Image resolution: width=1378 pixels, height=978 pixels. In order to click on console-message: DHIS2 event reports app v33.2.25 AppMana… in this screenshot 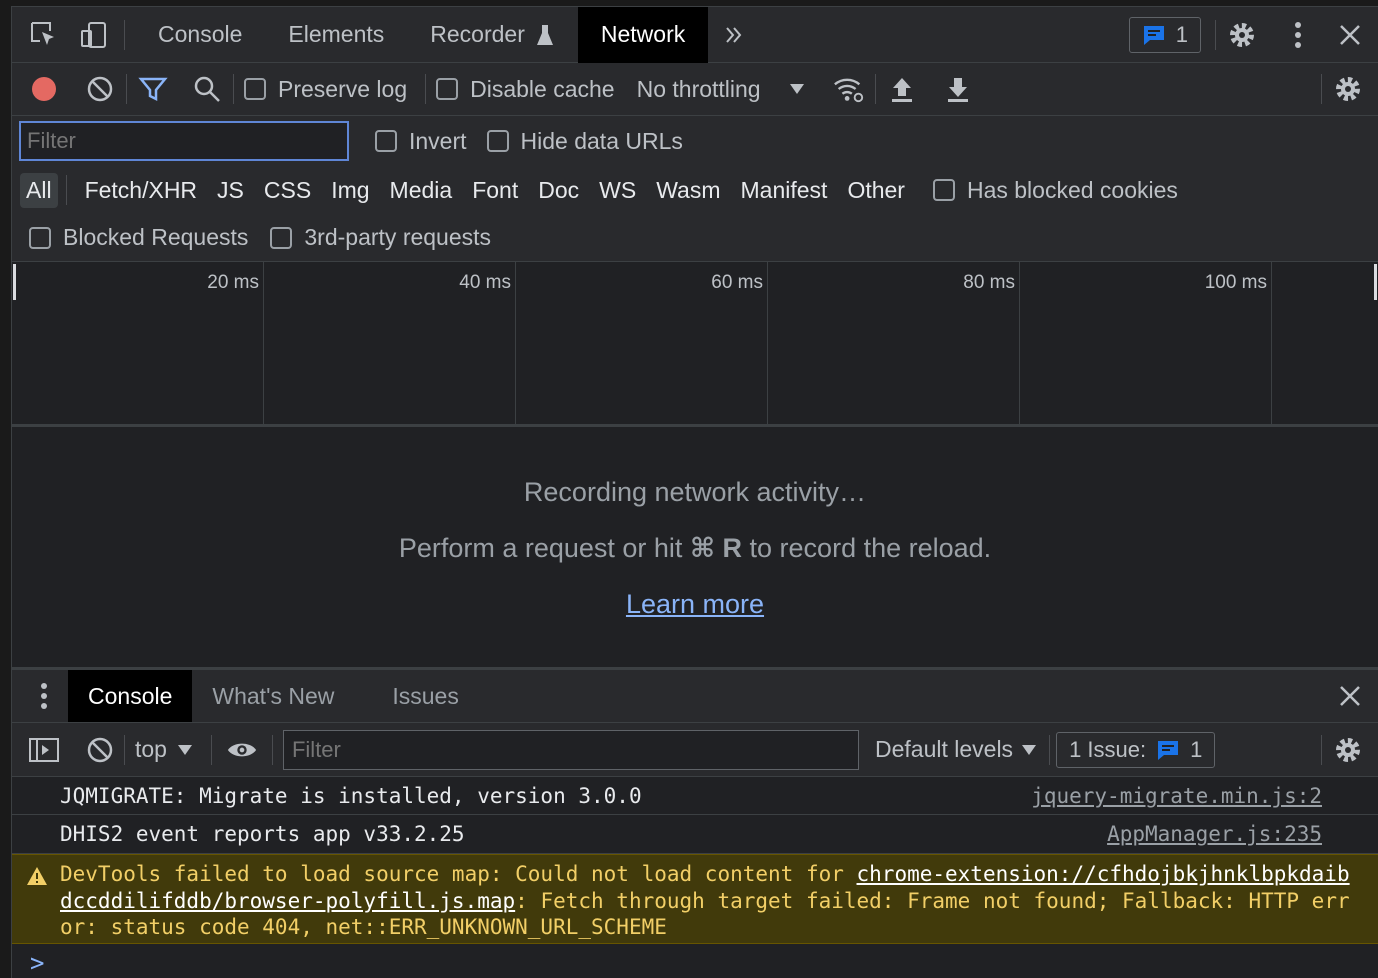, I will do `click(695, 834)`.